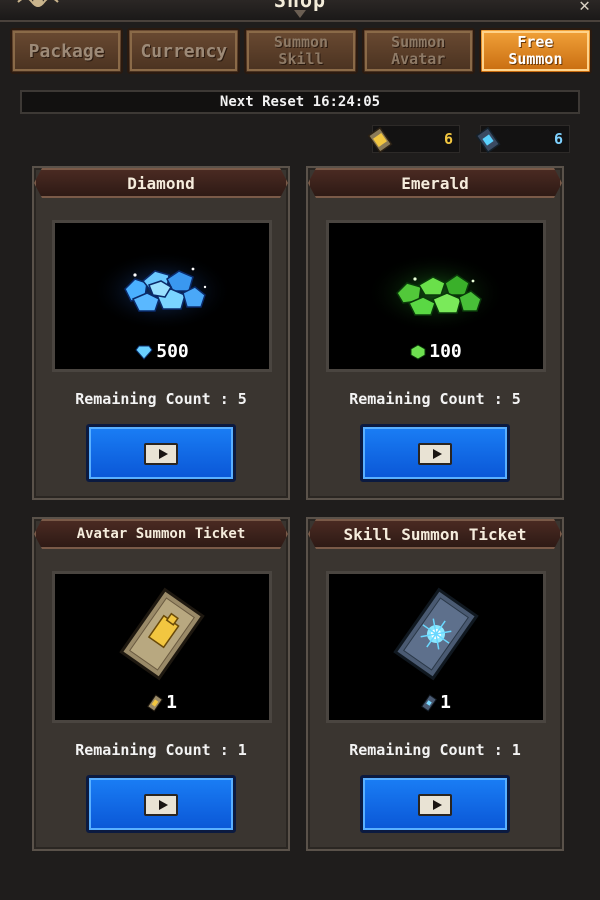 The height and width of the screenshot is (900, 600). I want to click on skill-ticket-counter: 6, so click(522, 139).